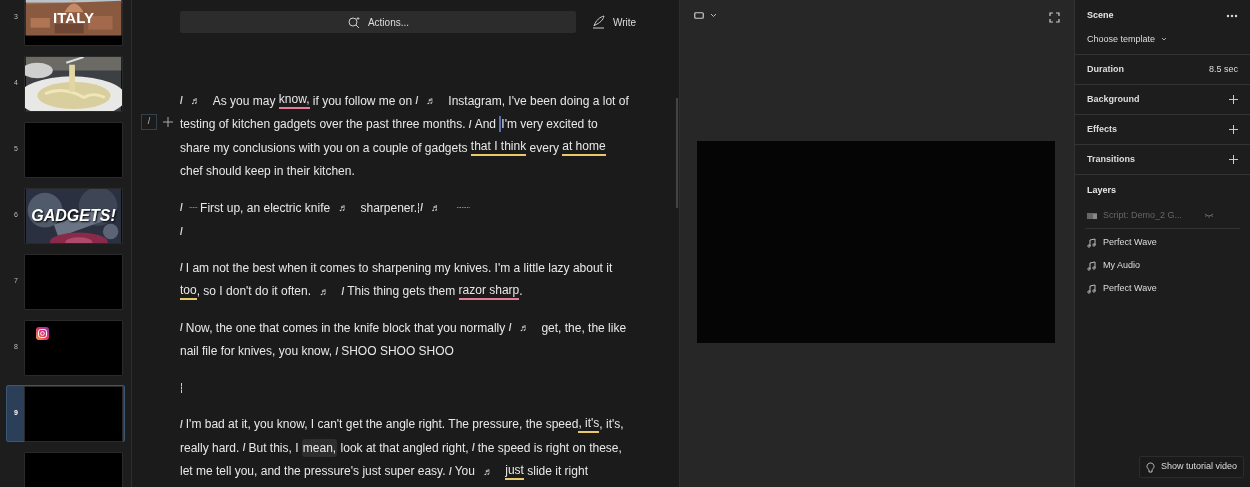 The width and height of the screenshot is (1250, 487). Describe the element at coordinates (347, 327) in the screenshot. I see `script-text: Now, the one that comes in the knife block that you normally` at that location.